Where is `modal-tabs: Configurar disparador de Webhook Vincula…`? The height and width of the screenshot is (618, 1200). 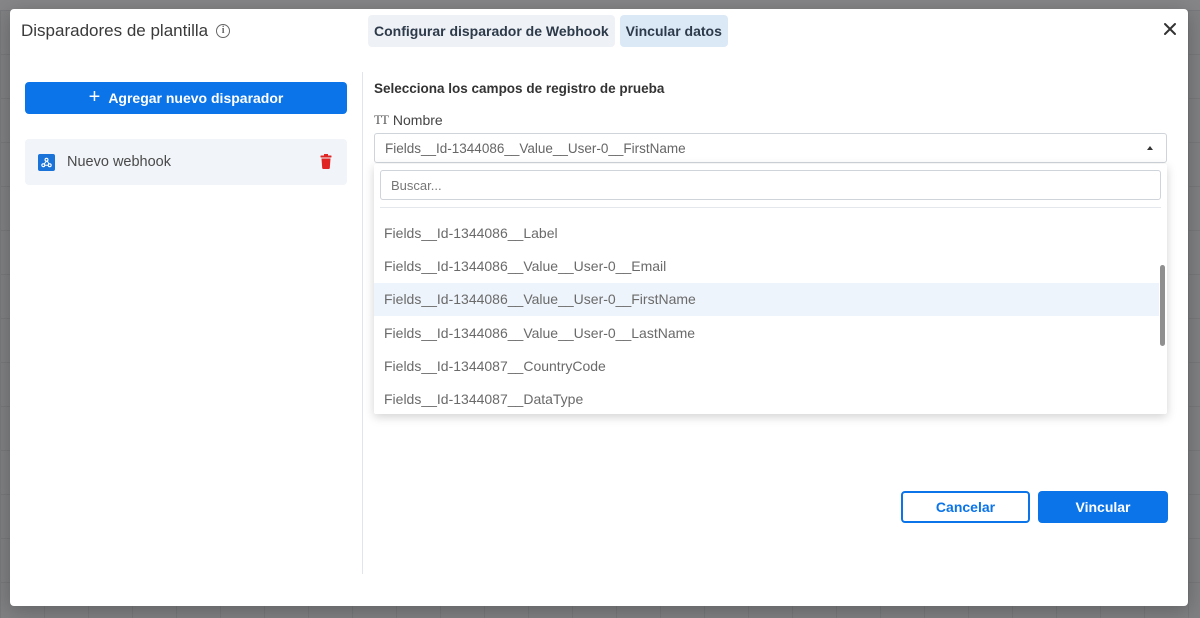 modal-tabs: Configurar disparador de Webhook Vincula… is located at coordinates (548, 31).